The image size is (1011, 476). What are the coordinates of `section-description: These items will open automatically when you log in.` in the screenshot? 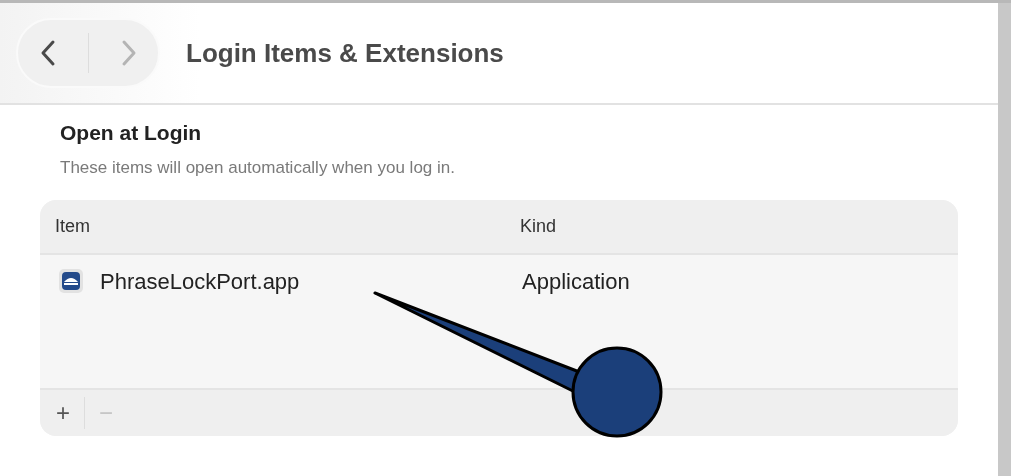 It's located at (258, 167).